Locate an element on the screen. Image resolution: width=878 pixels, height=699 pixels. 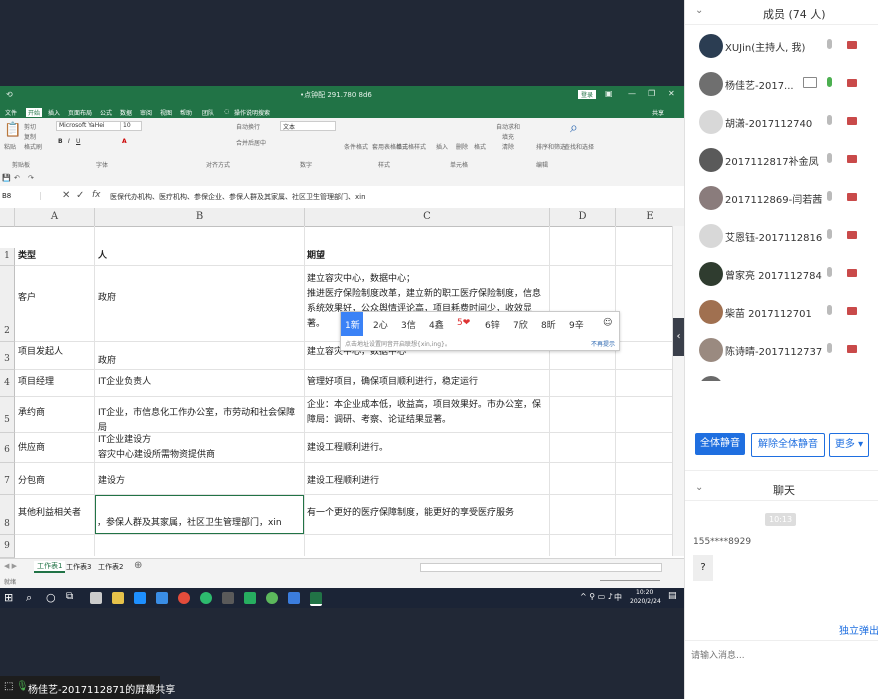
qq-browser-icon is located at coordinates (162, 598).